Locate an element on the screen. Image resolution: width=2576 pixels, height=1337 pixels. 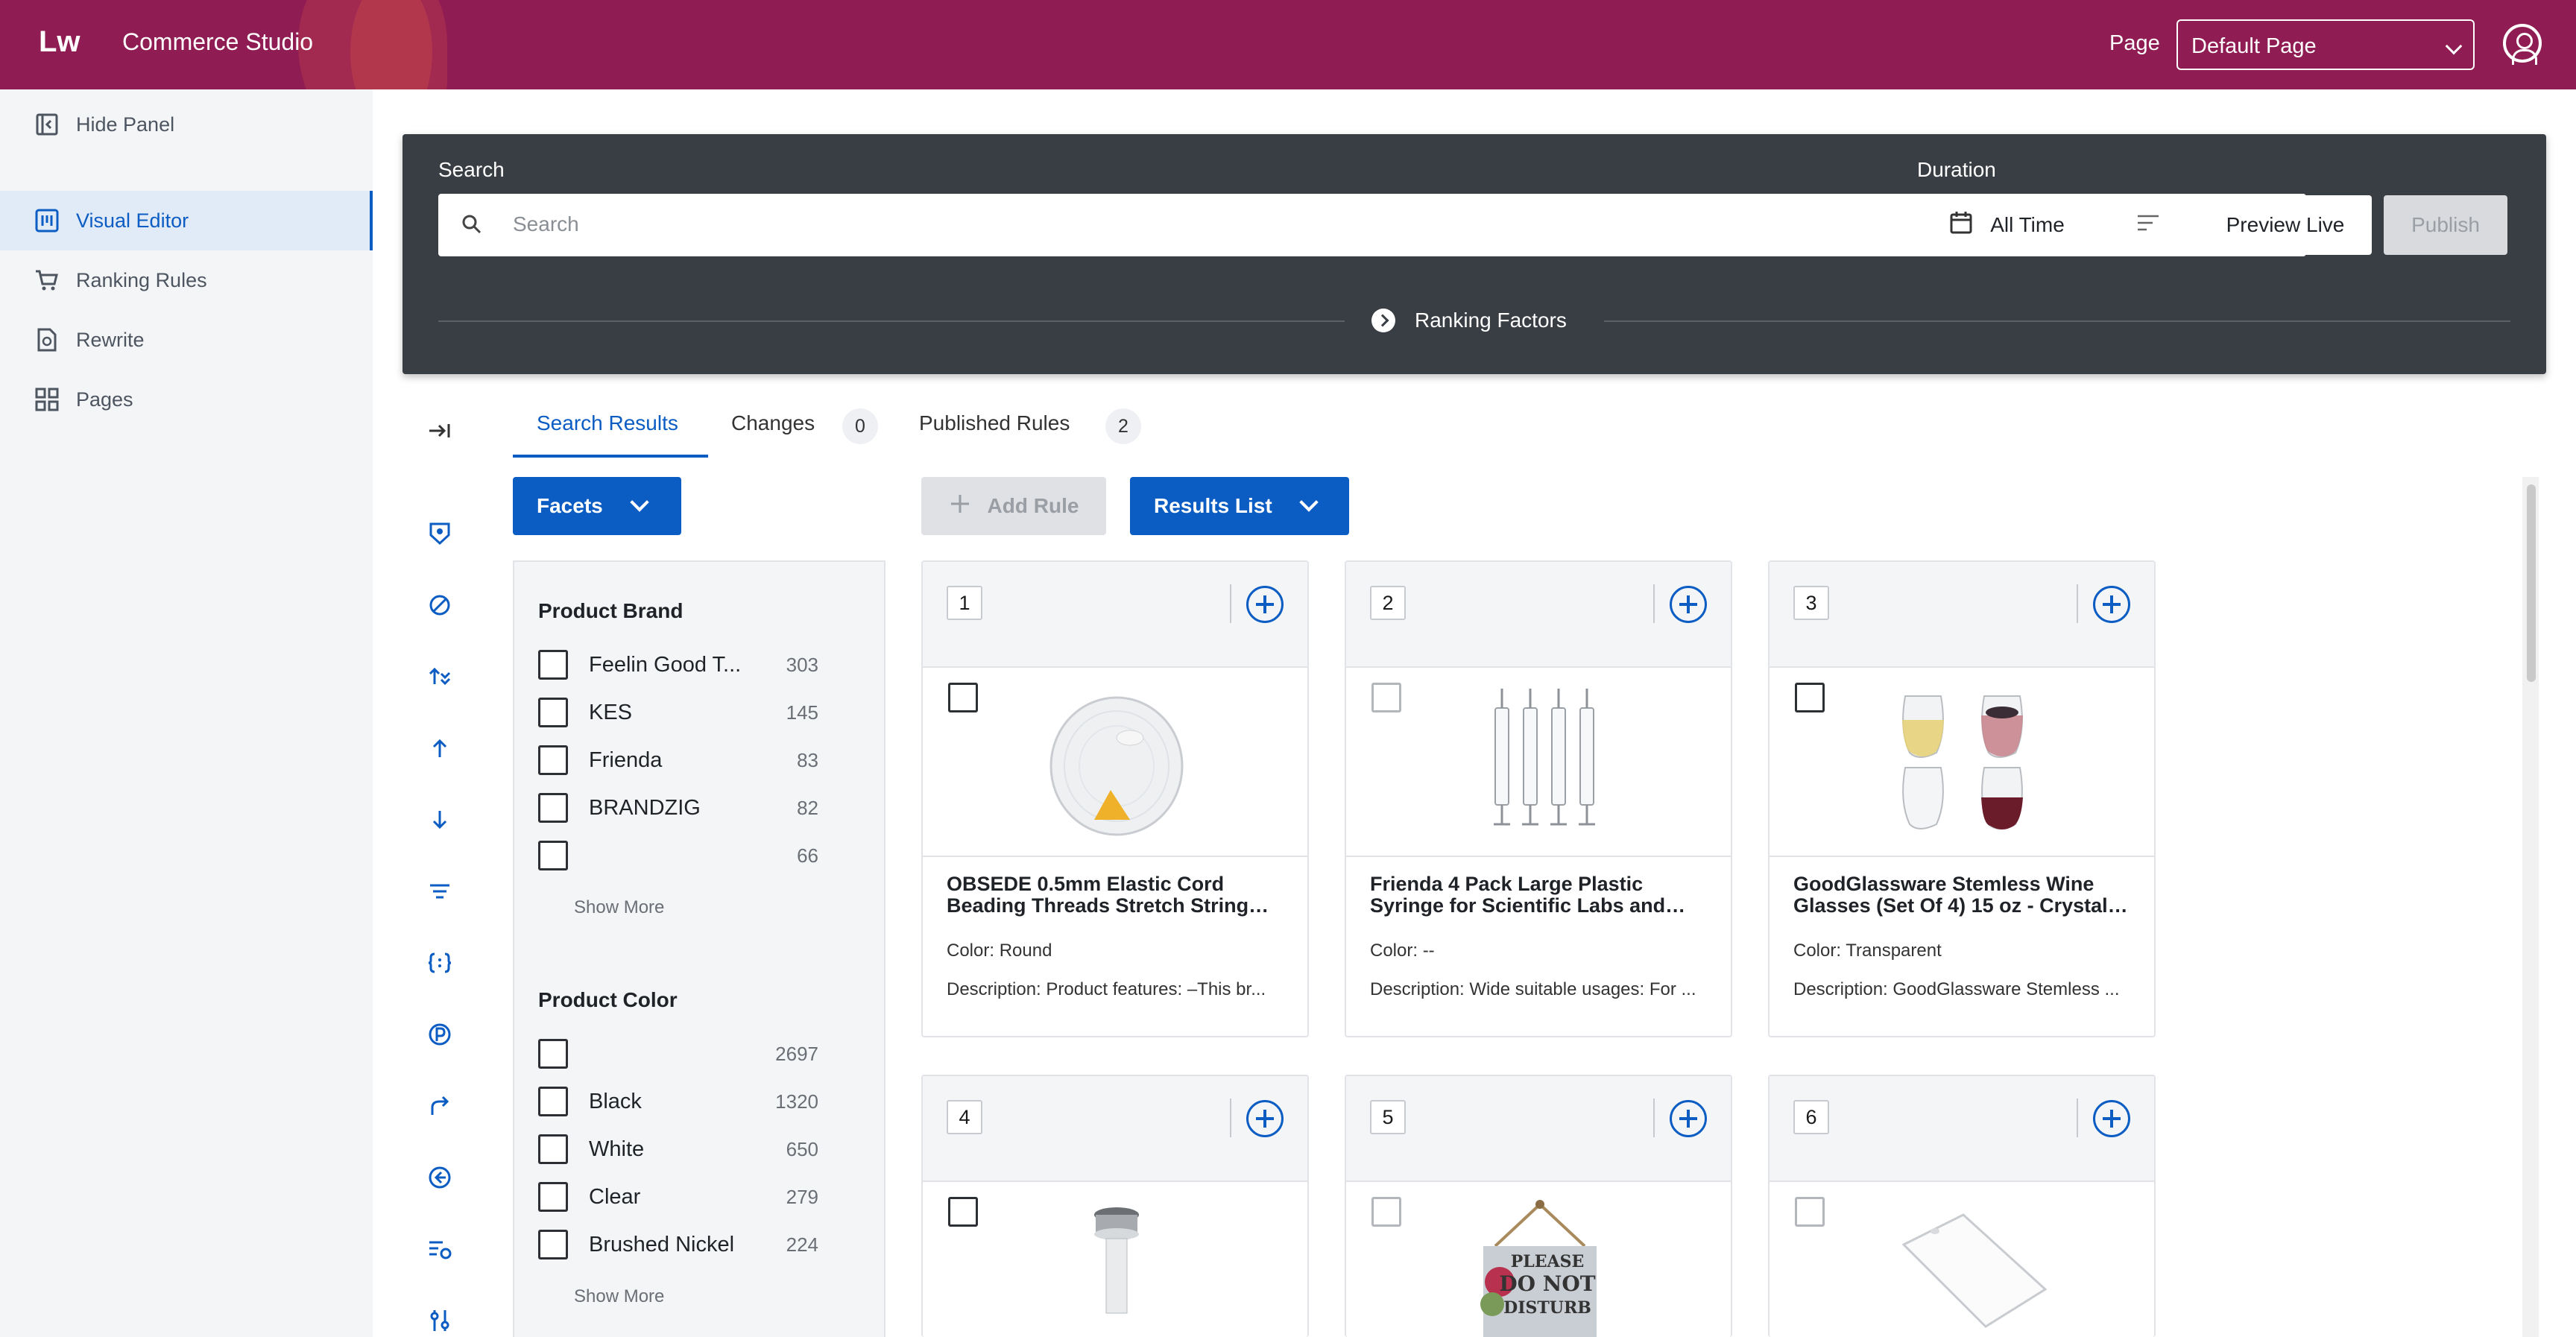
hide-panel-button: Hide Panel is located at coordinates (104, 125).